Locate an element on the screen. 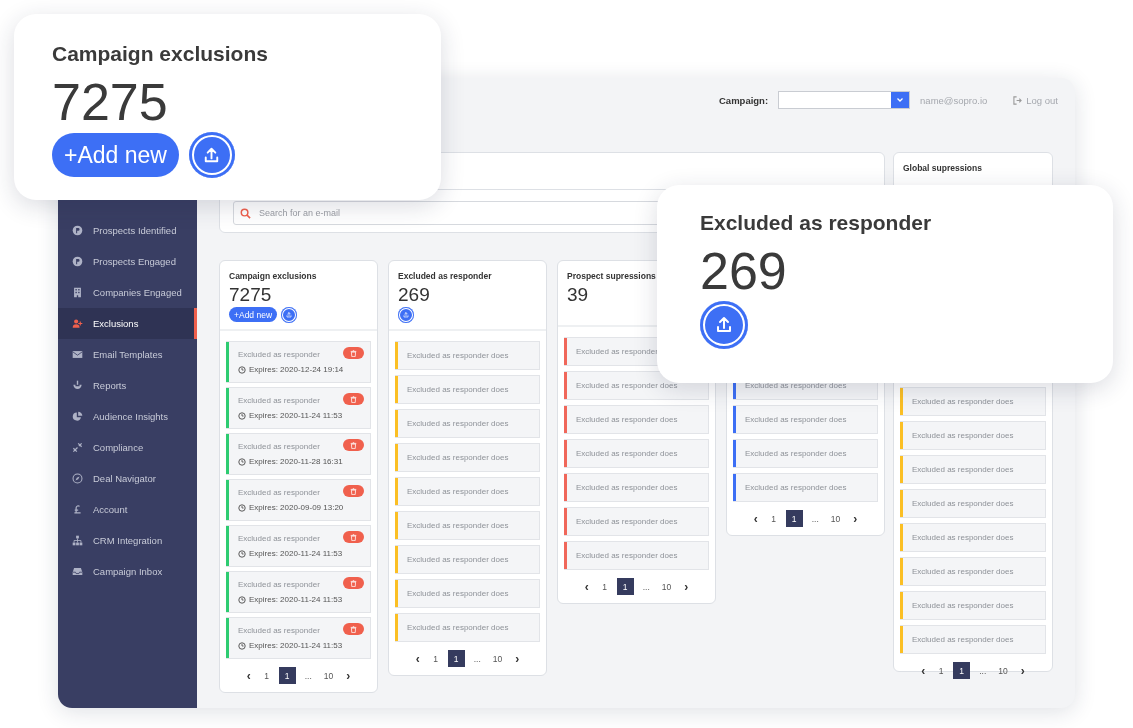 This screenshot has width=1133, height=728. sidebar-item: Compliance is located at coordinates (127, 447).